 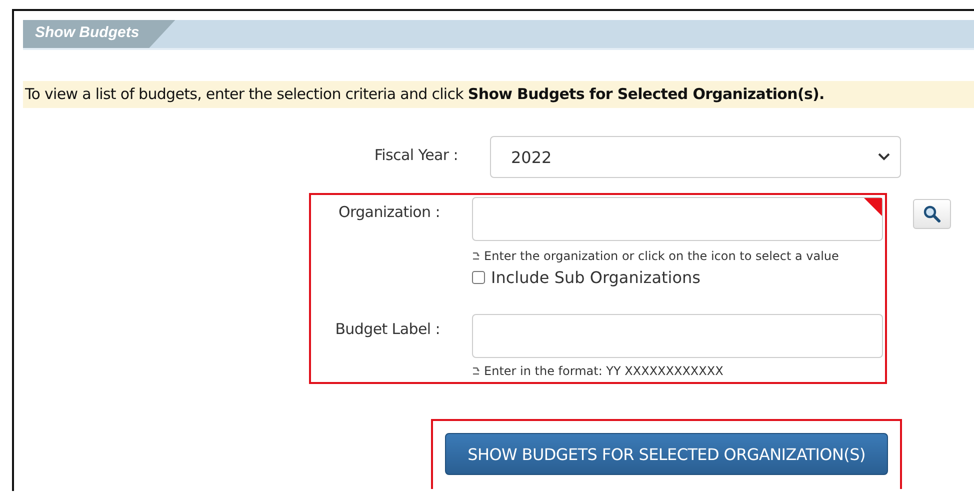 What do you see at coordinates (387, 329) in the screenshot?
I see `field-label: Budget Label :` at bounding box center [387, 329].